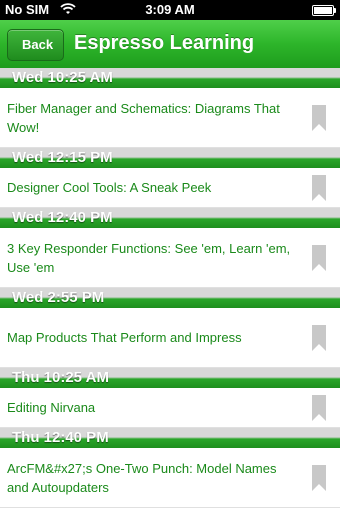 The image size is (340, 510). I want to click on section-header: Thu 12:40 PM, so click(170, 438).